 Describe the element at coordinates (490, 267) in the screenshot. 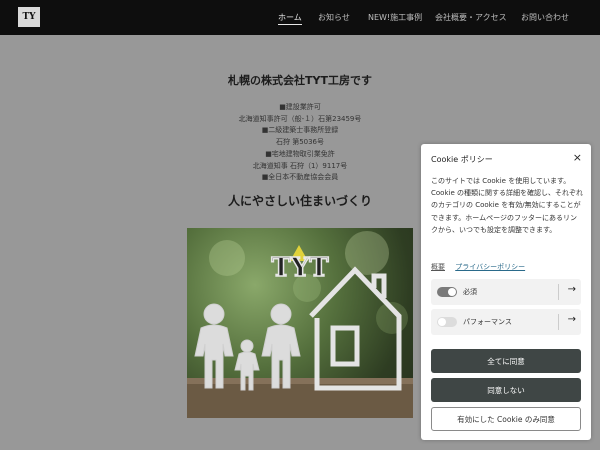

I see `privacy-policy-link: プライバシーポリシー` at that location.